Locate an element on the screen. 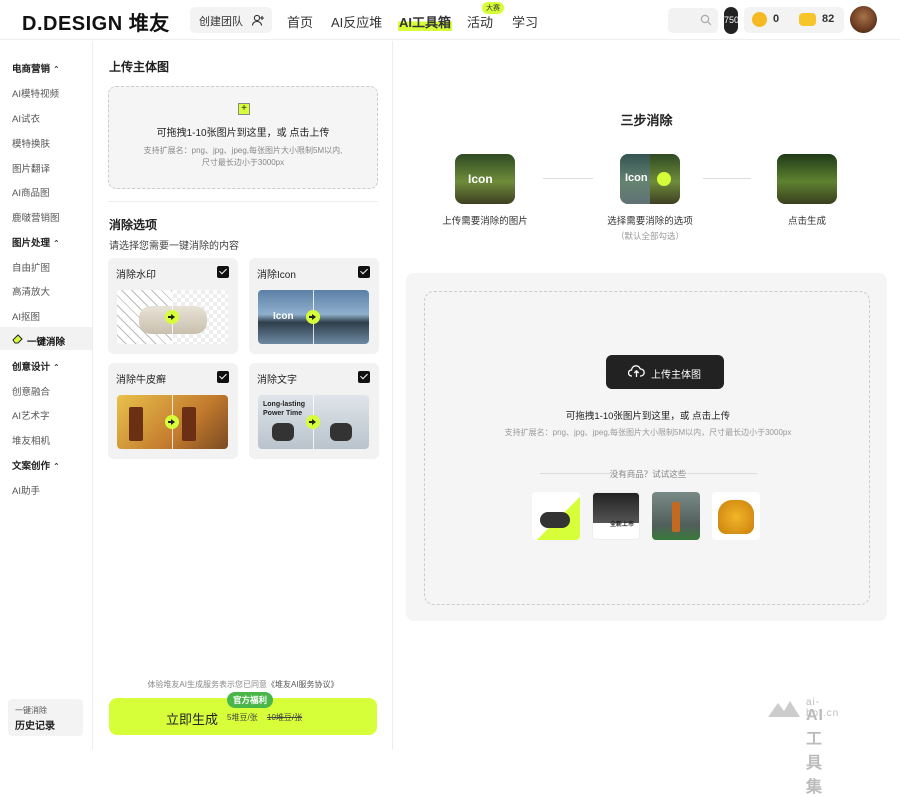 The width and height of the screenshot is (900, 797). divider is located at coordinates (243, 201).